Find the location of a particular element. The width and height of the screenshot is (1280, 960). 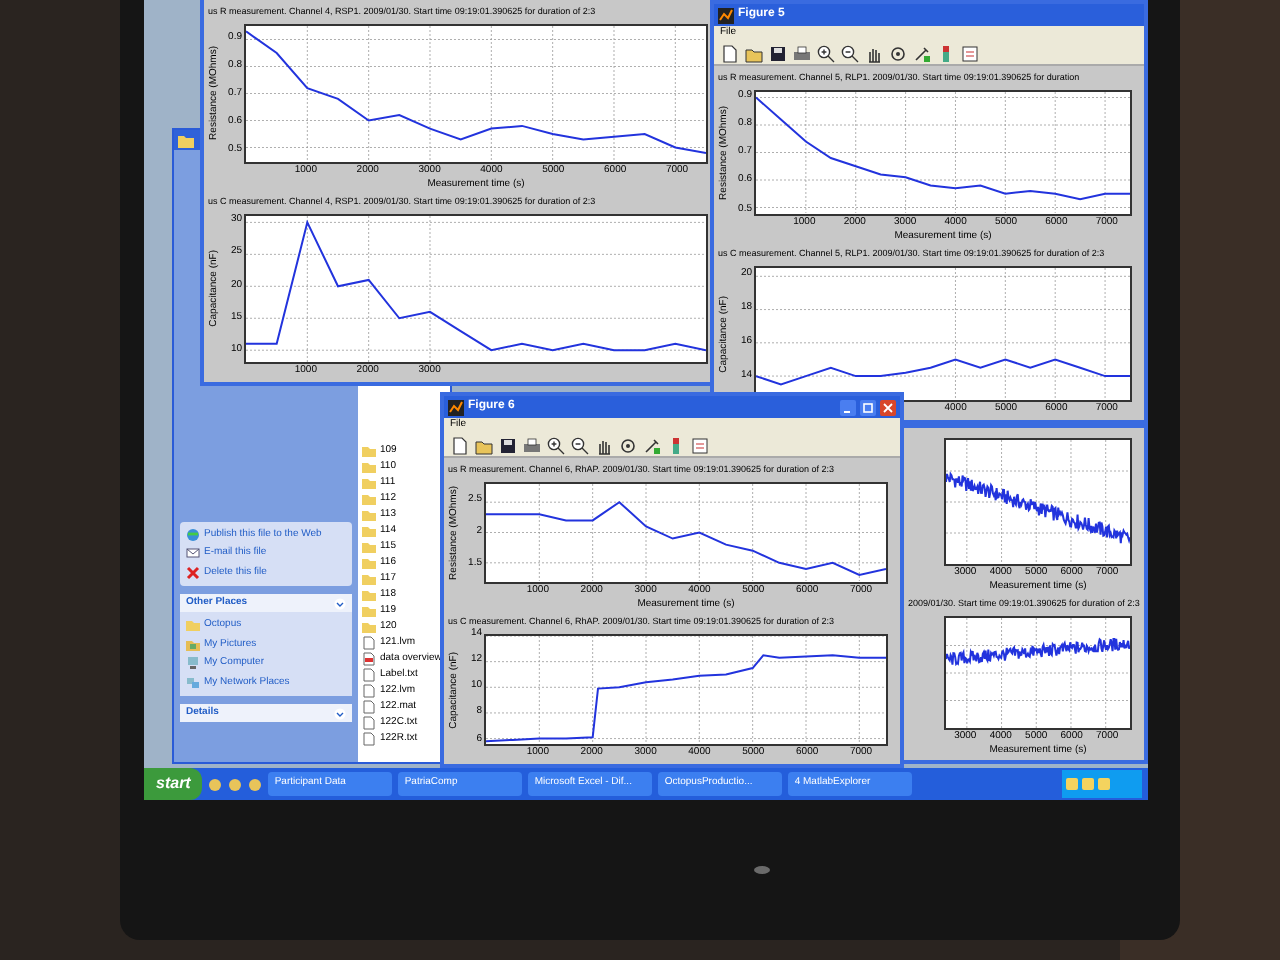

network-icon is located at coordinates (193, 682).